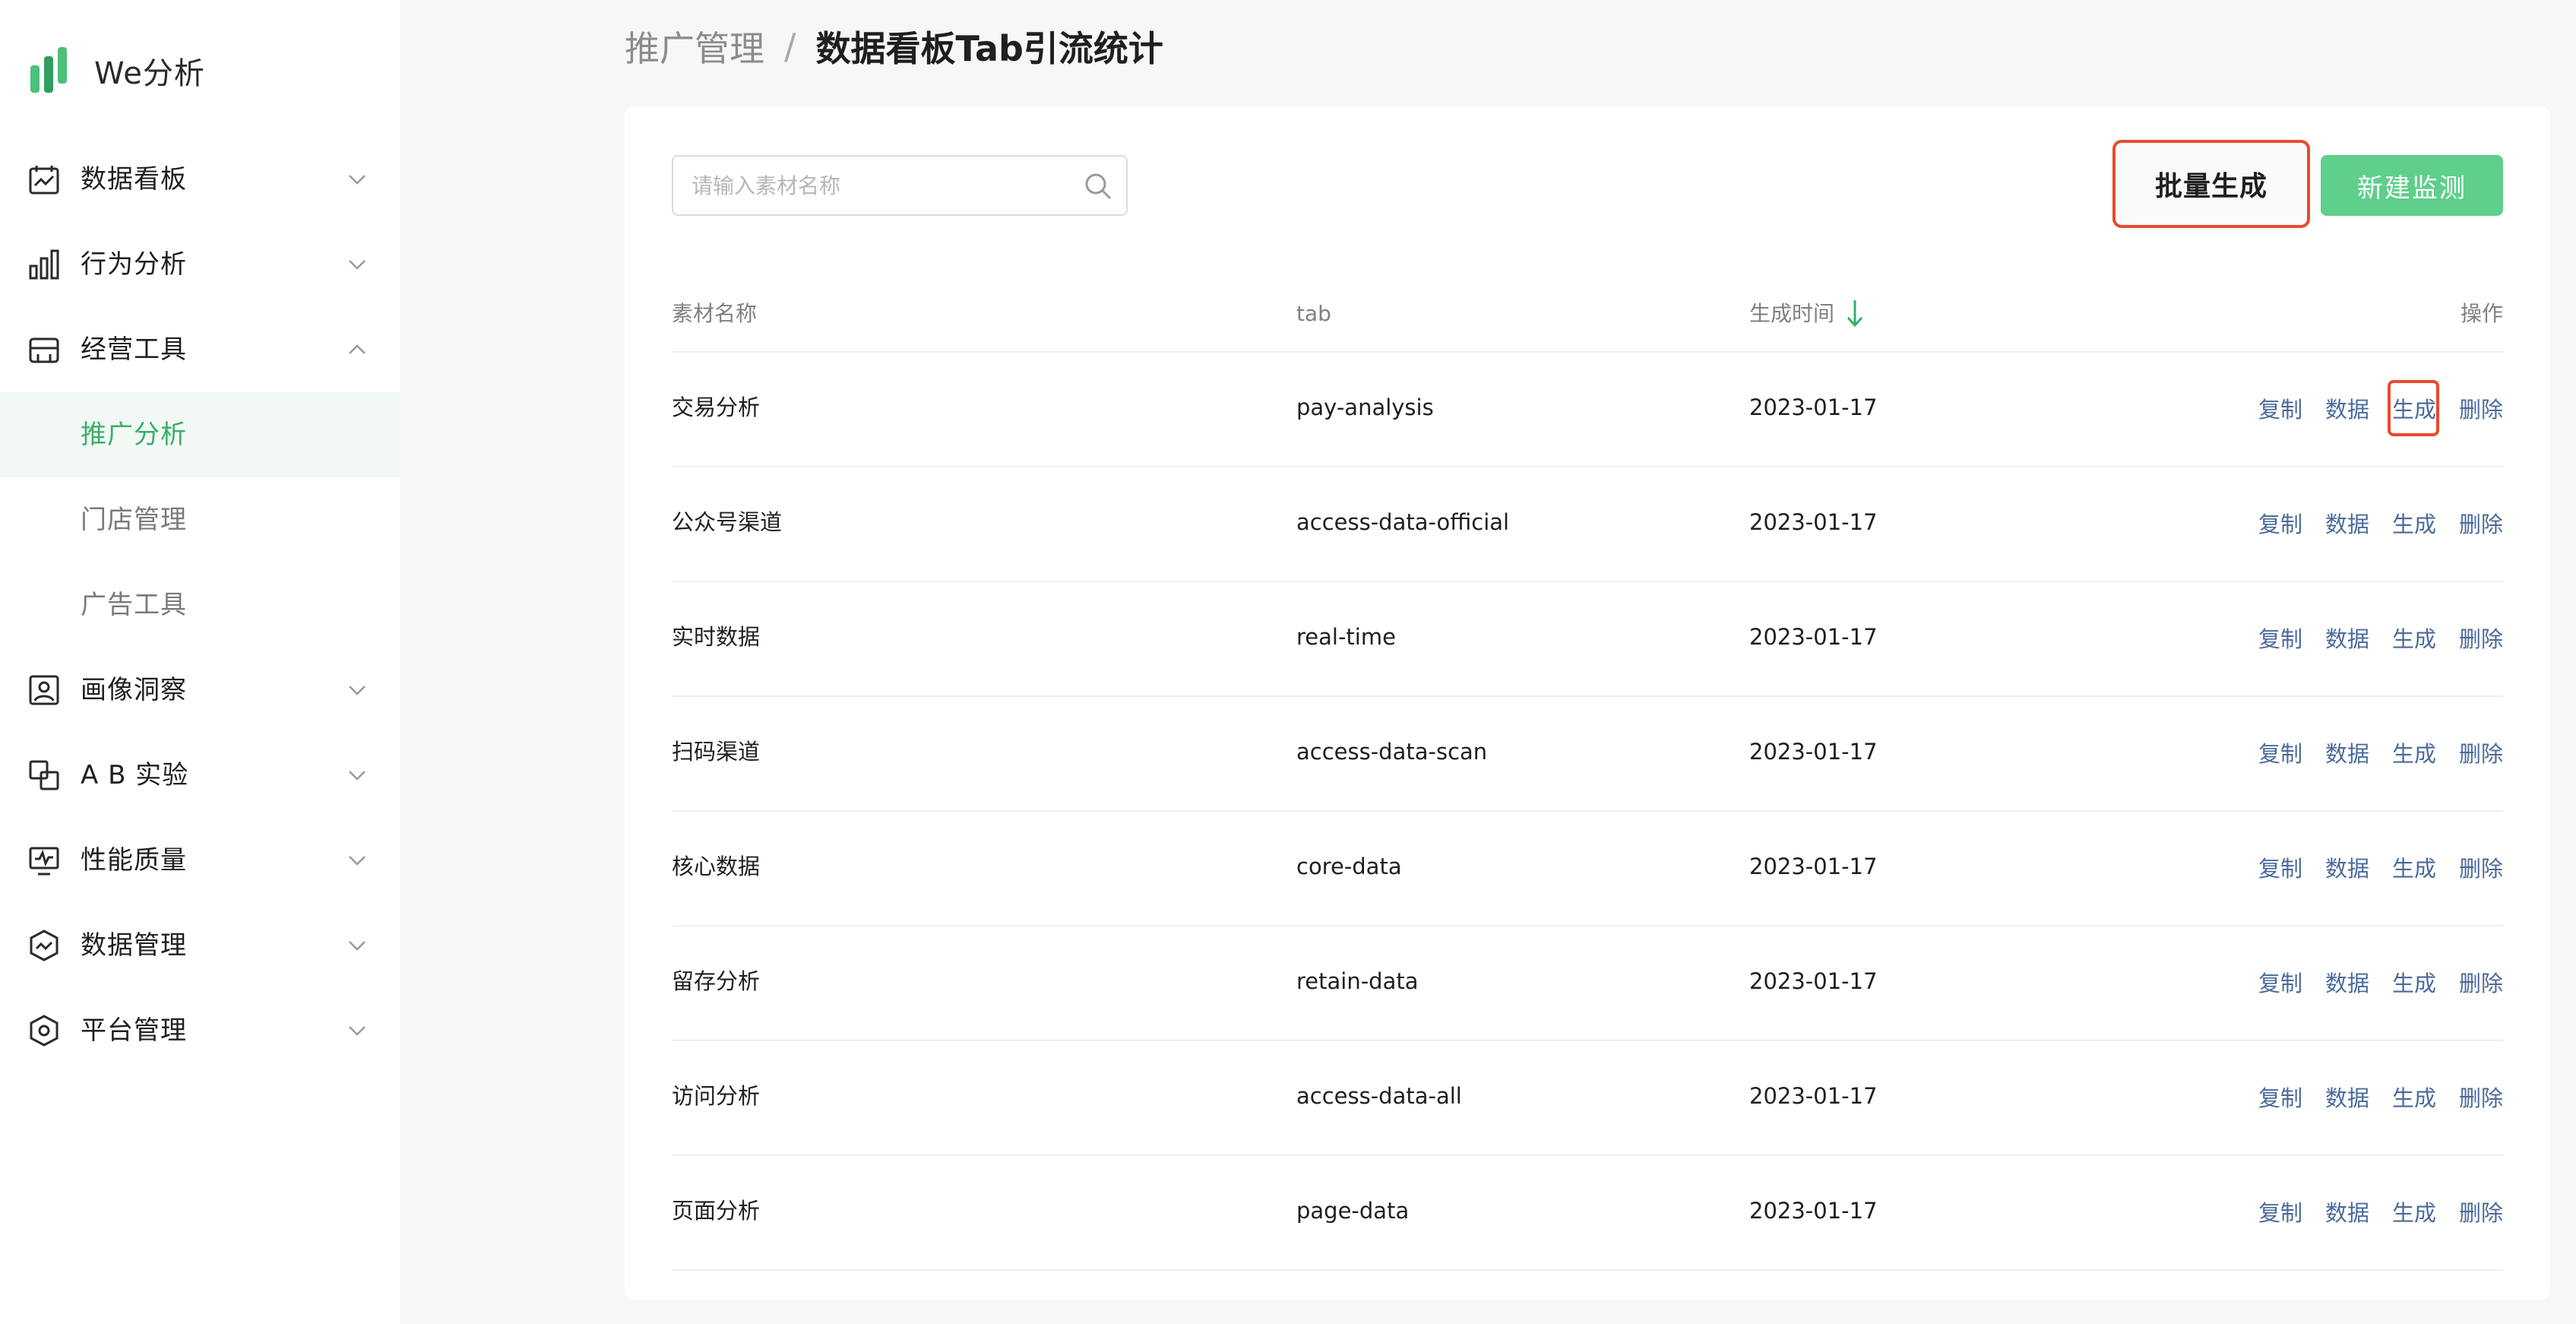 The image size is (2576, 1324). Describe the element at coordinates (200, 179) in the screenshot. I see `sidebar-item-dashboard: 数据看板` at that location.